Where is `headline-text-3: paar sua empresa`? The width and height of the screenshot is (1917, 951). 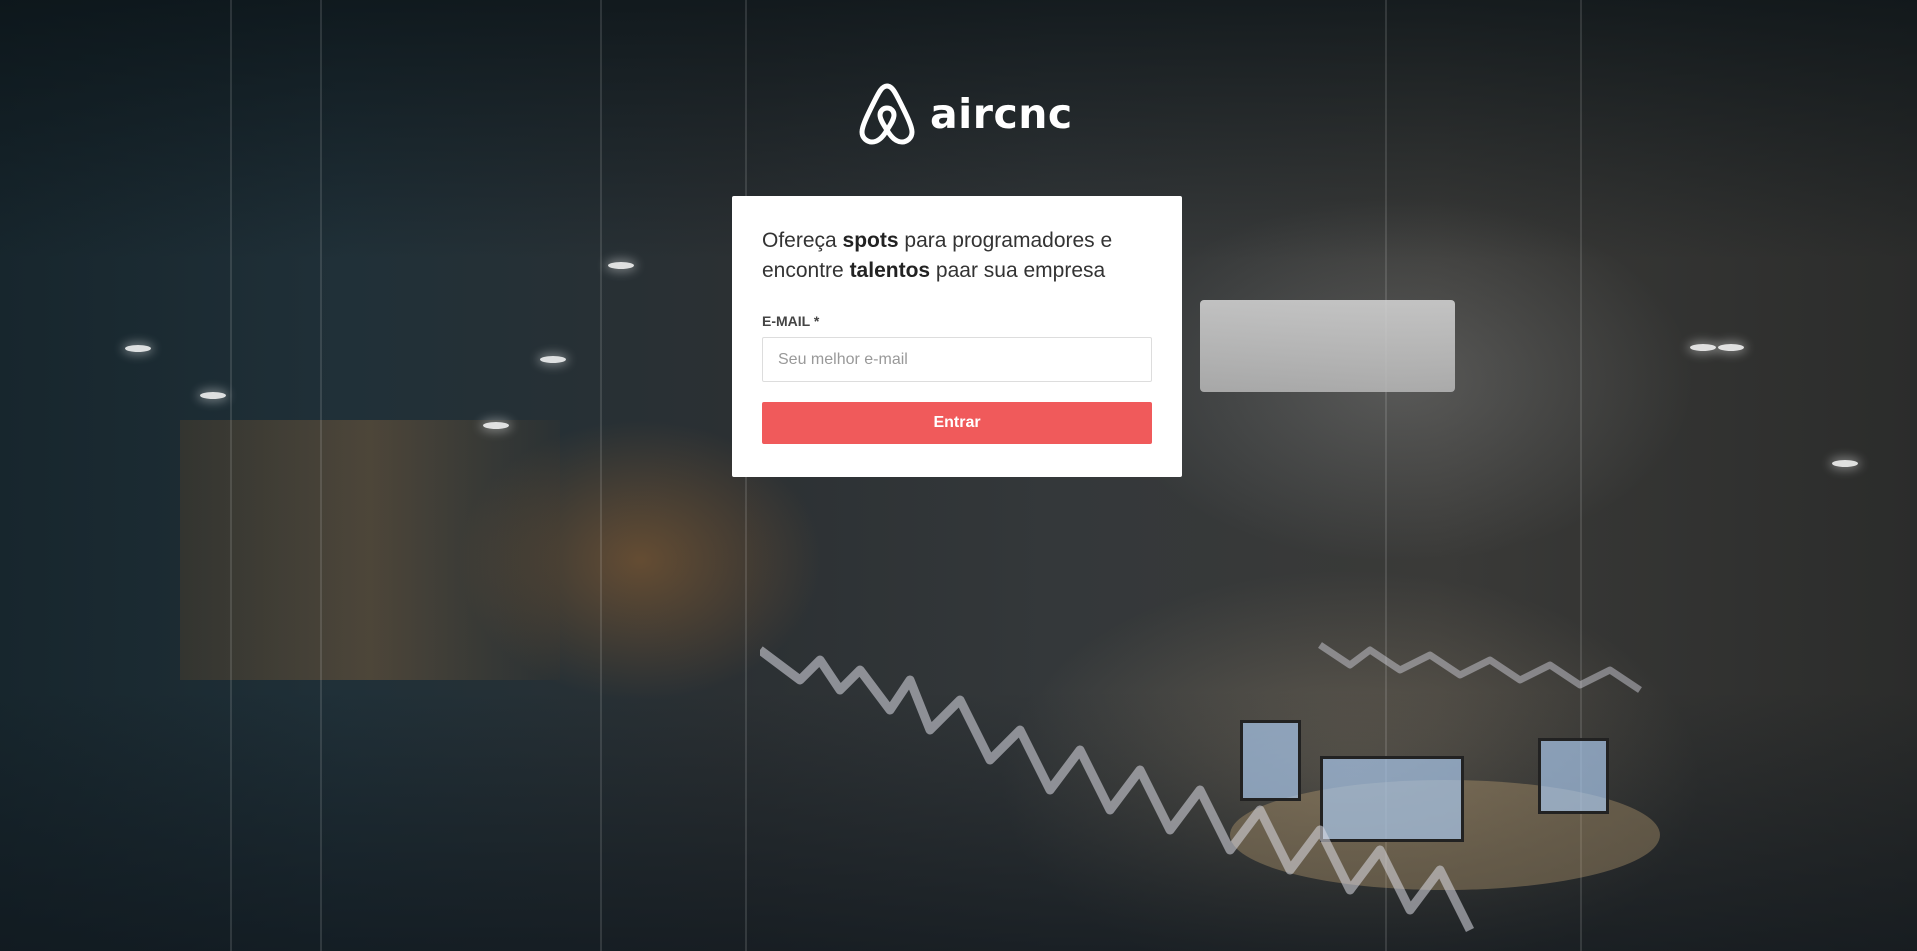
headline-text-3: paar sua empresa is located at coordinates (1018, 270).